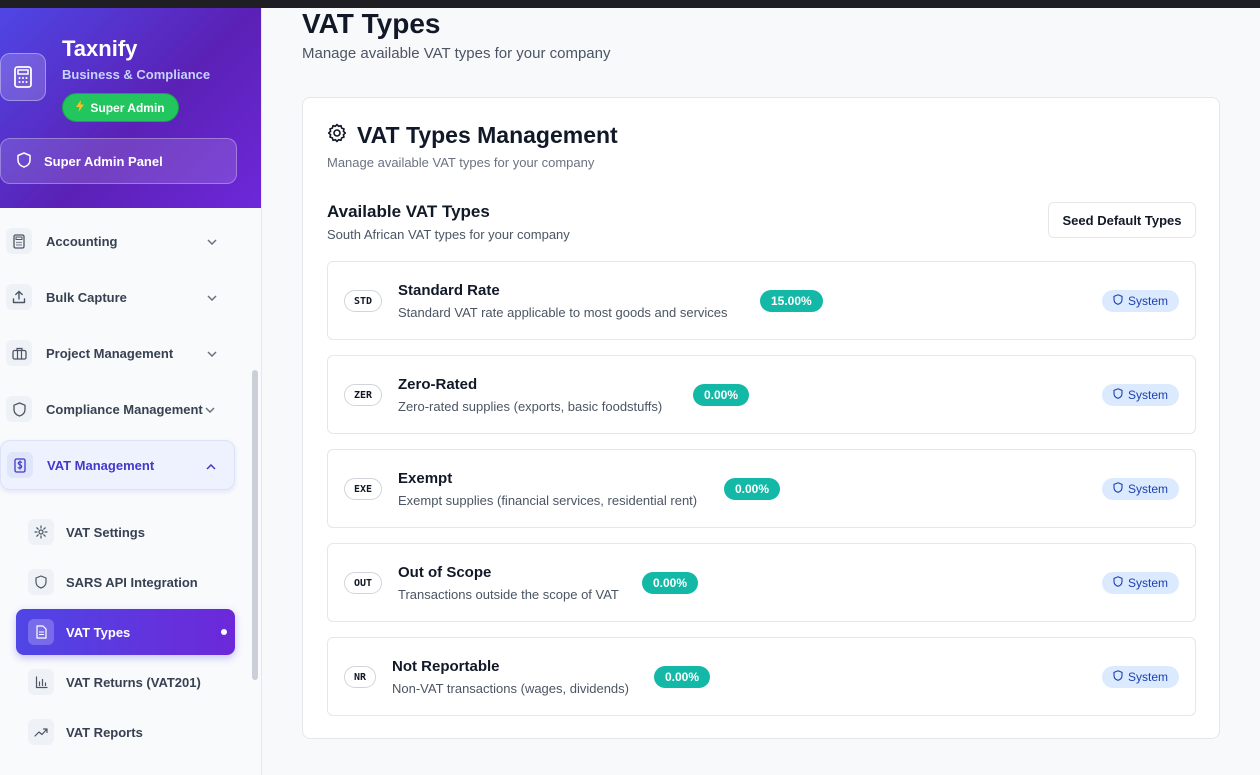 The image size is (1260, 775). I want to click on super-admin-badge: Super Admin, so click(120, 107).